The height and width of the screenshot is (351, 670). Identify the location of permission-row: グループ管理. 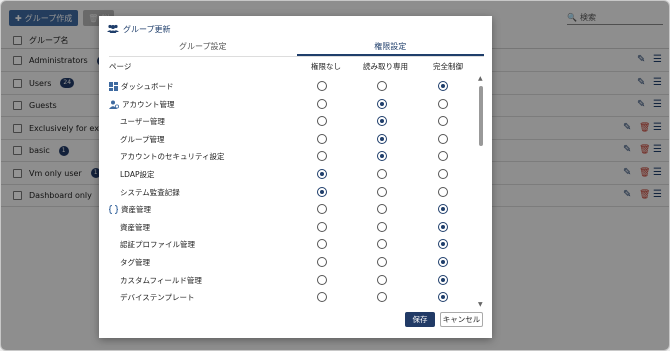
(294, 139).